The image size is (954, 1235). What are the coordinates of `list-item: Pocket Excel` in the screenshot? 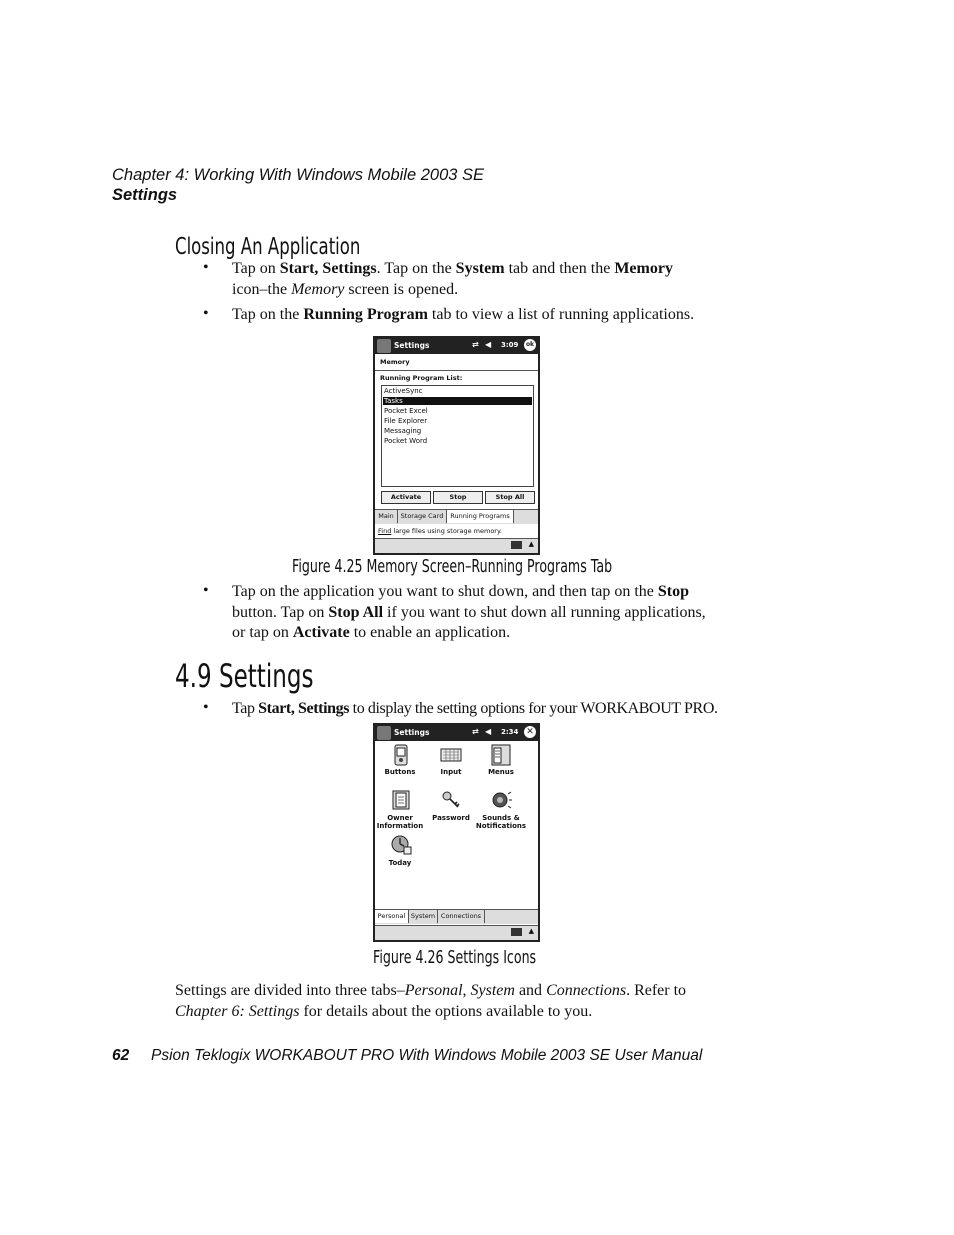 It's located at (406, 411).